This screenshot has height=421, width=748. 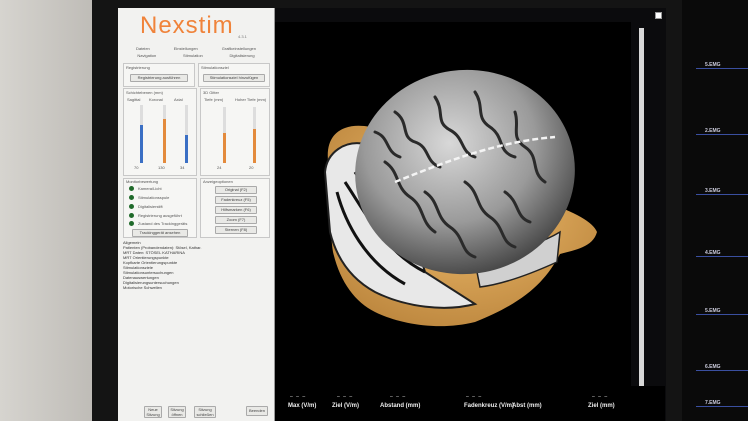 What do you see at coordinates (236, 200) in the screenshot?
I see `view-crosshair-button: Fadenkreuz (F5)` at bounding box center [236, 200].